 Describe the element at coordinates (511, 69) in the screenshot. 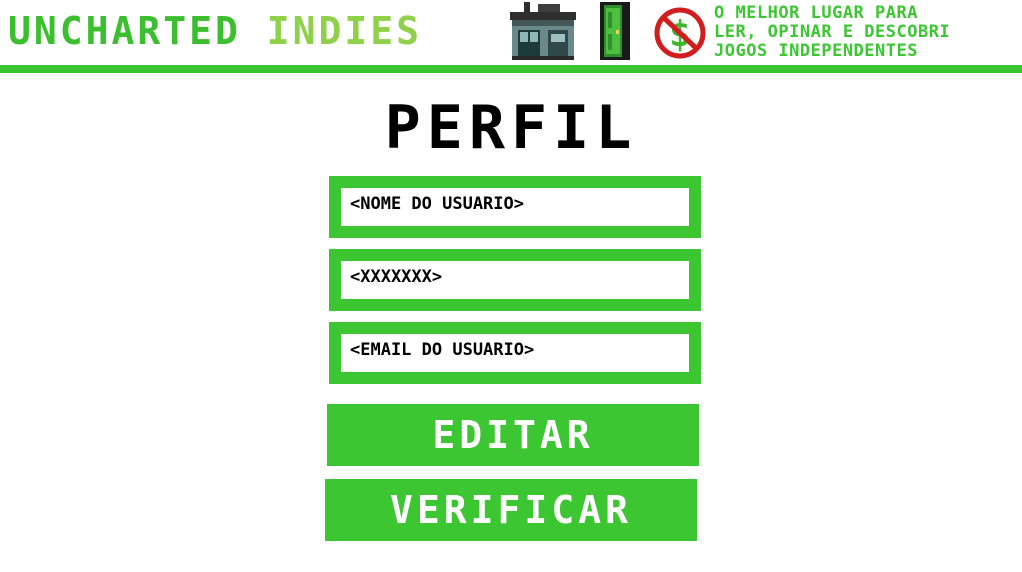

I see `header-divider` at that location.